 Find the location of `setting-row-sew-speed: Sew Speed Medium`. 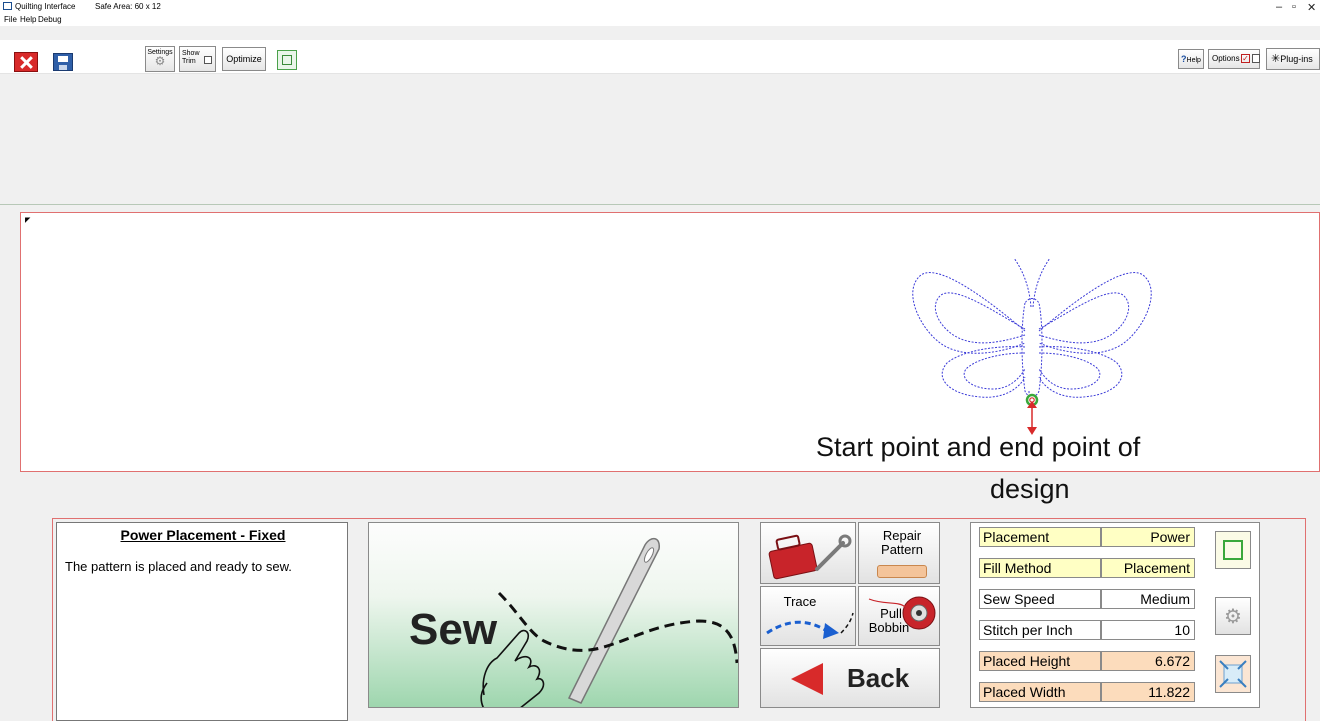

setting-row-sew-speed: Sew Speed Medium is located at coordinates (1087, 599).